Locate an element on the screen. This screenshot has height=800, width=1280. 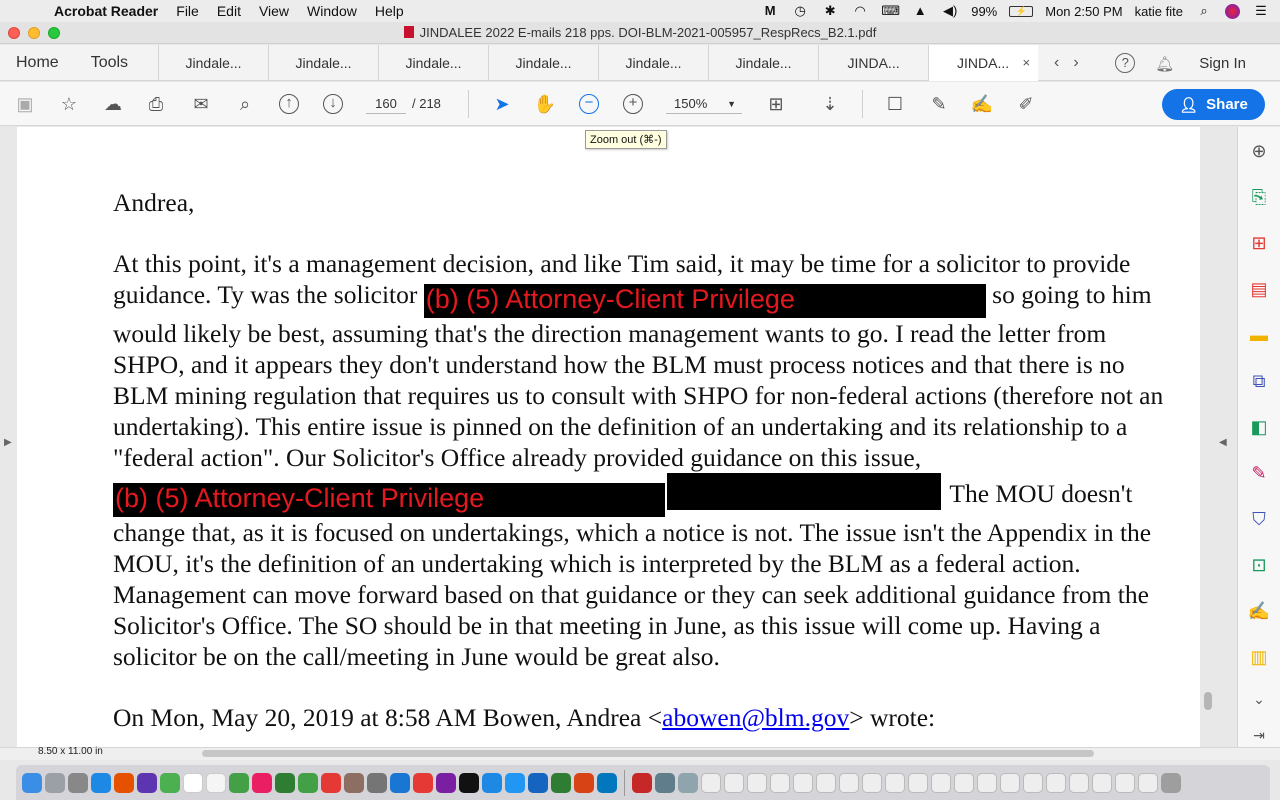
minimize-window-button is located at coordinates (34, 33).